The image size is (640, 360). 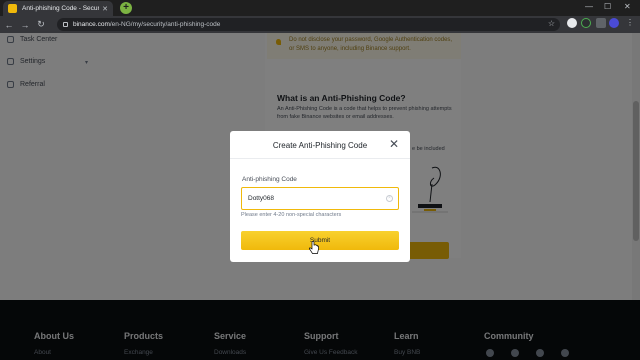 I want to click on maximize-icon: ☐, so click(x=607, y=6).